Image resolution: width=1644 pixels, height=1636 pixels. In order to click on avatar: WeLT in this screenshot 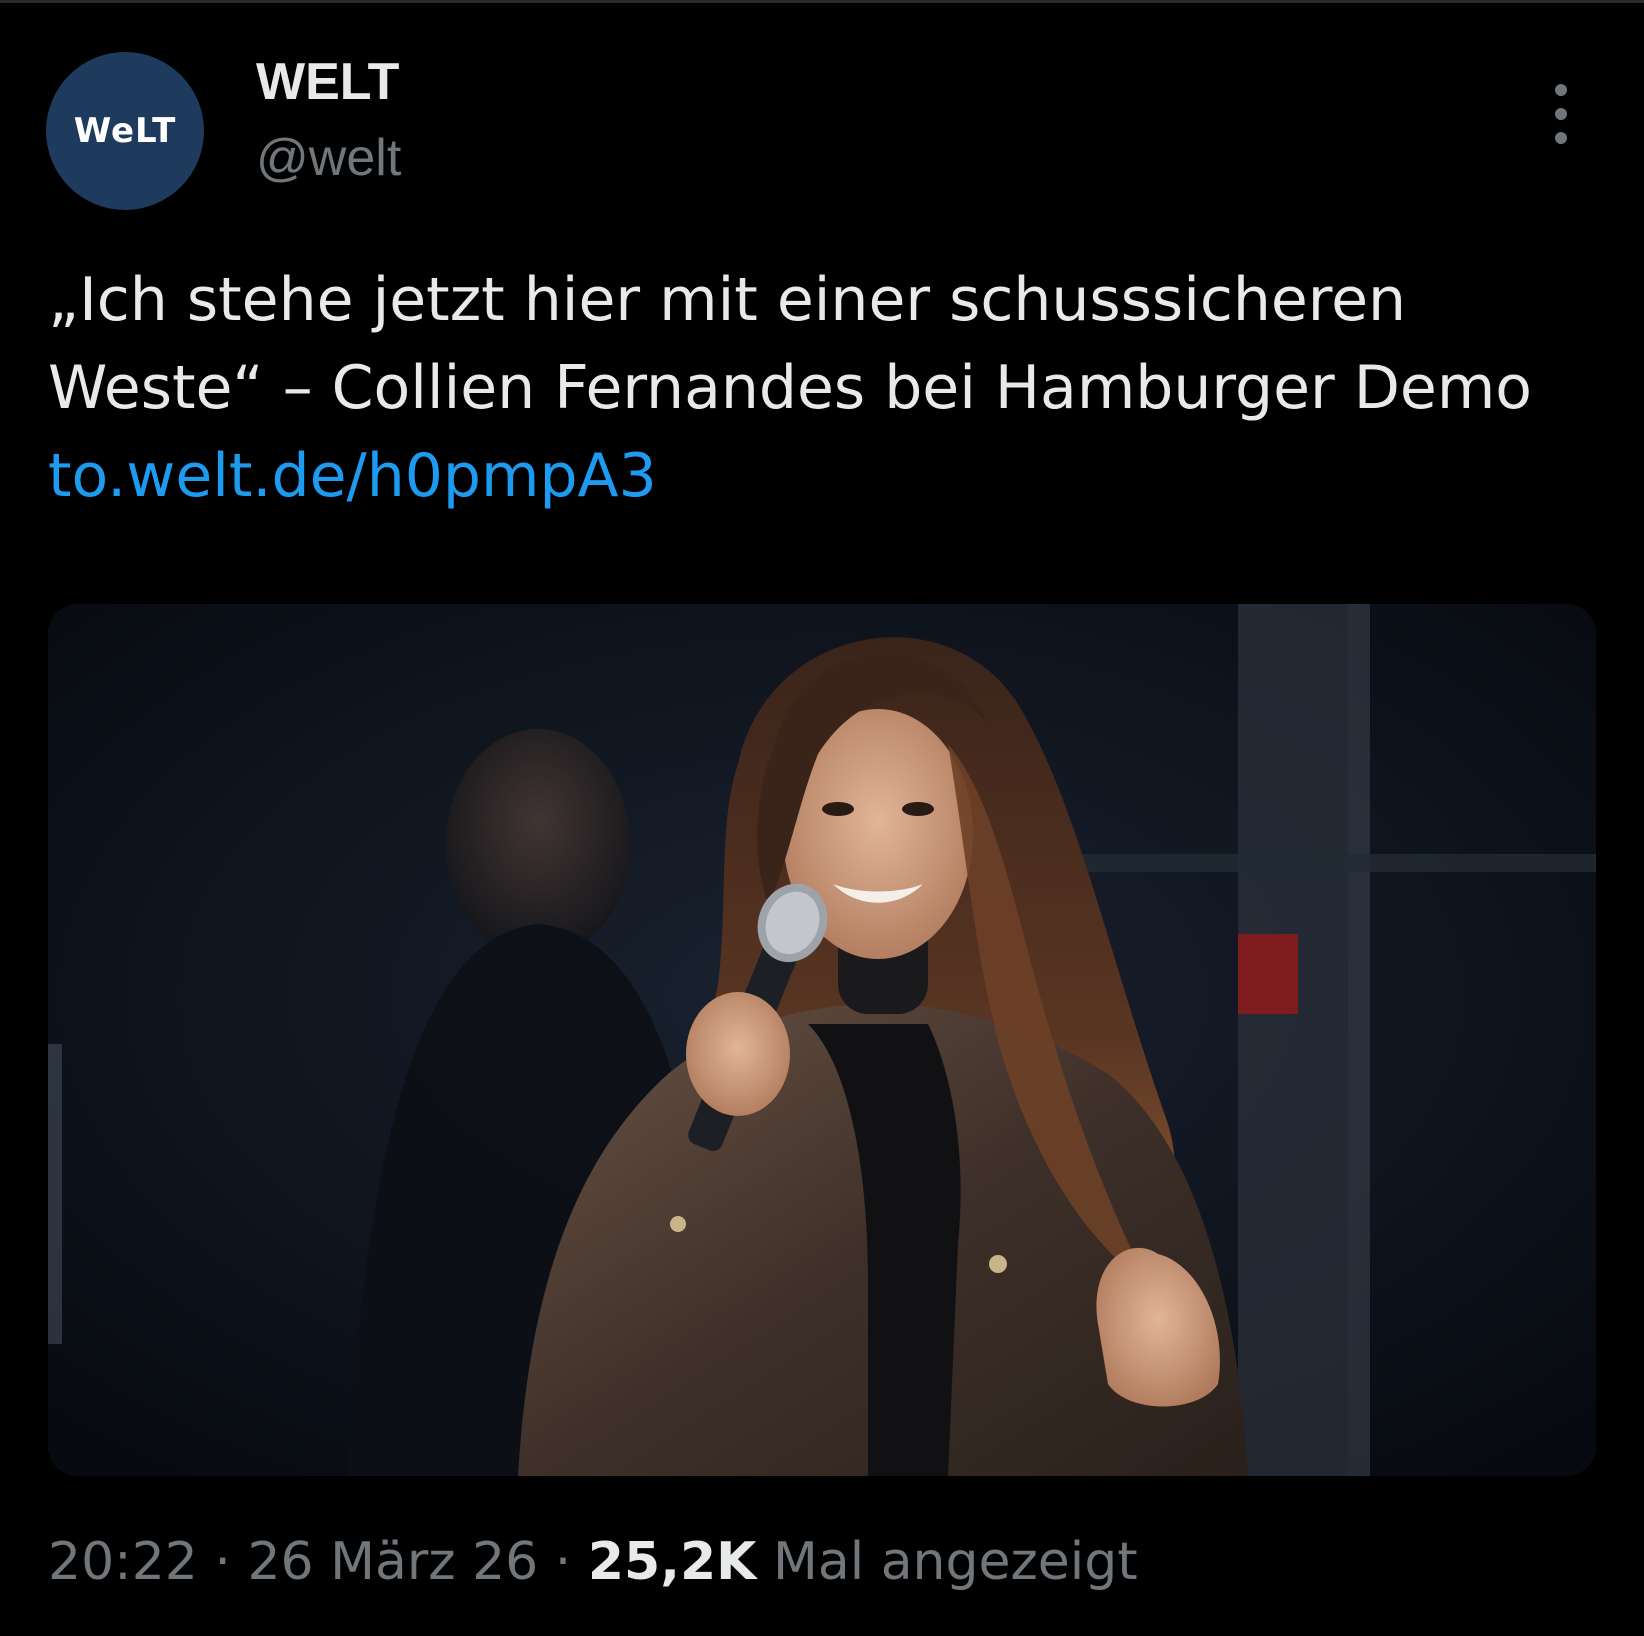, I will do `click(125, 131)`.